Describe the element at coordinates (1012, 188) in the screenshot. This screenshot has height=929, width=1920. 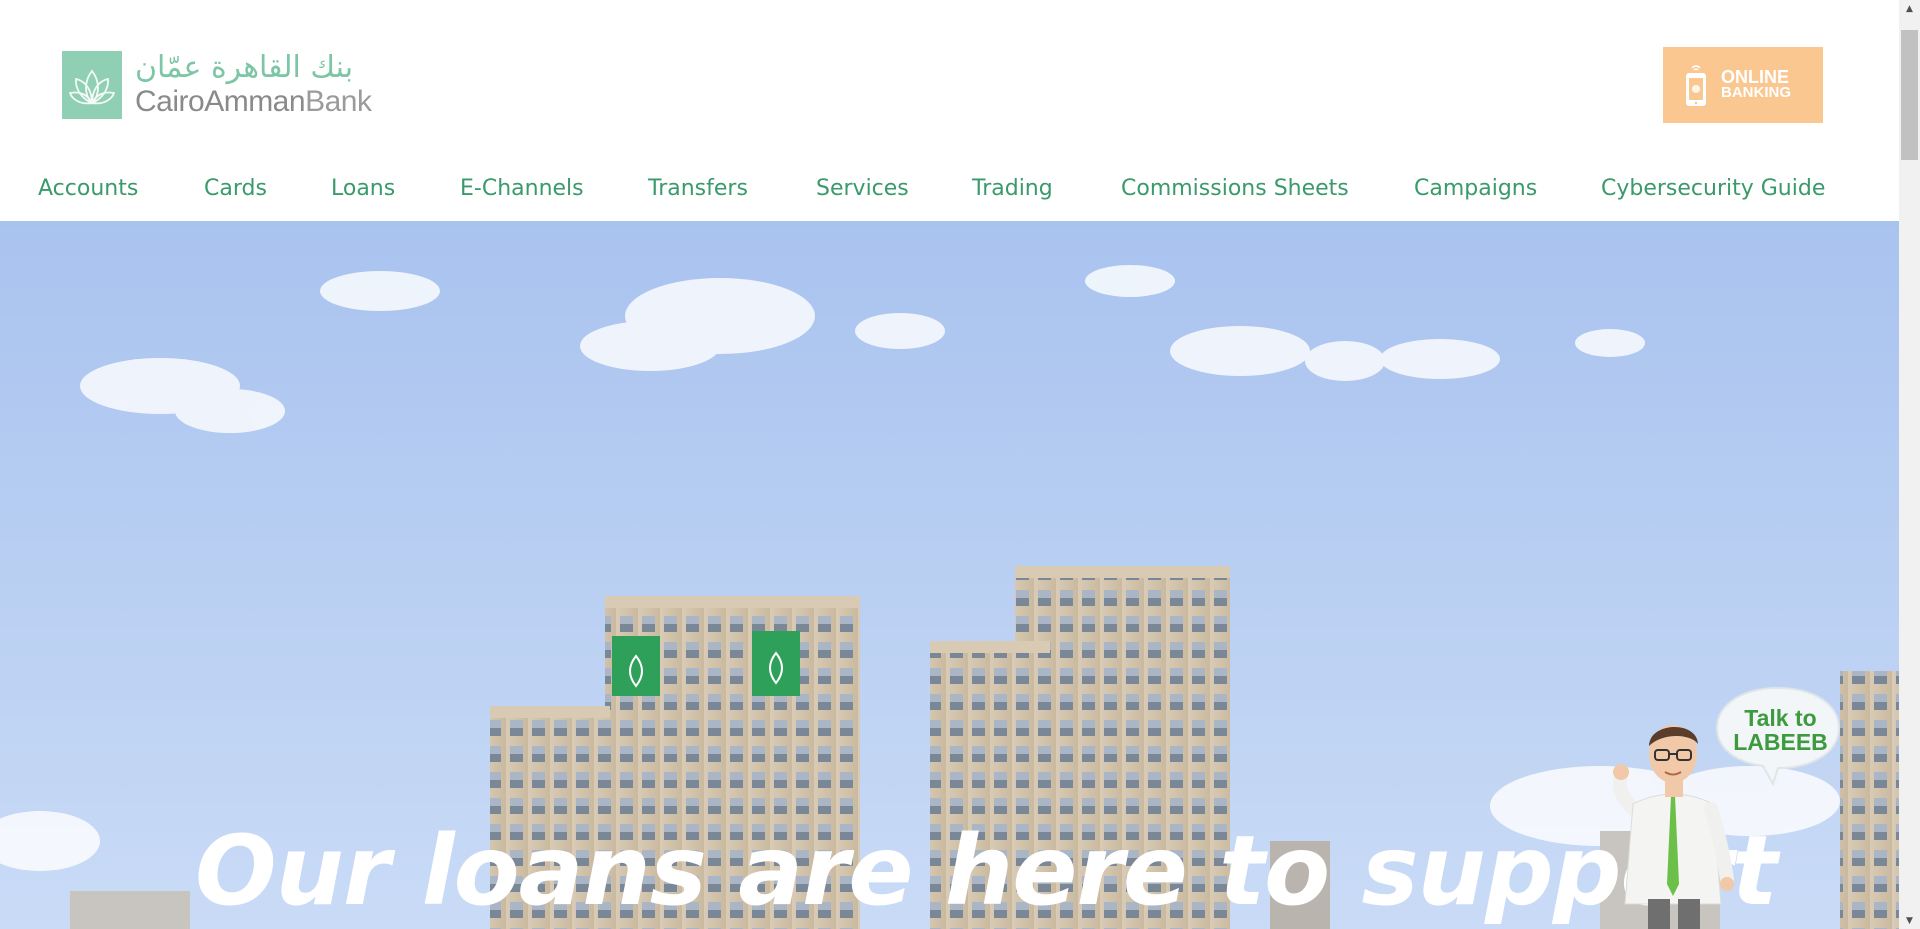
I see `nav-item-trading: Trading` at that location.